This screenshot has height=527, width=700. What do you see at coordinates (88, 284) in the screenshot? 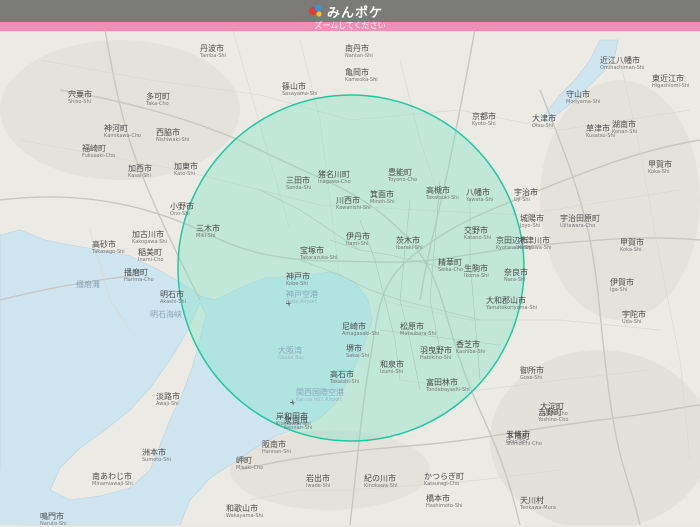
I see `map-label: 播磨灘` at bounding box center [88, 284].